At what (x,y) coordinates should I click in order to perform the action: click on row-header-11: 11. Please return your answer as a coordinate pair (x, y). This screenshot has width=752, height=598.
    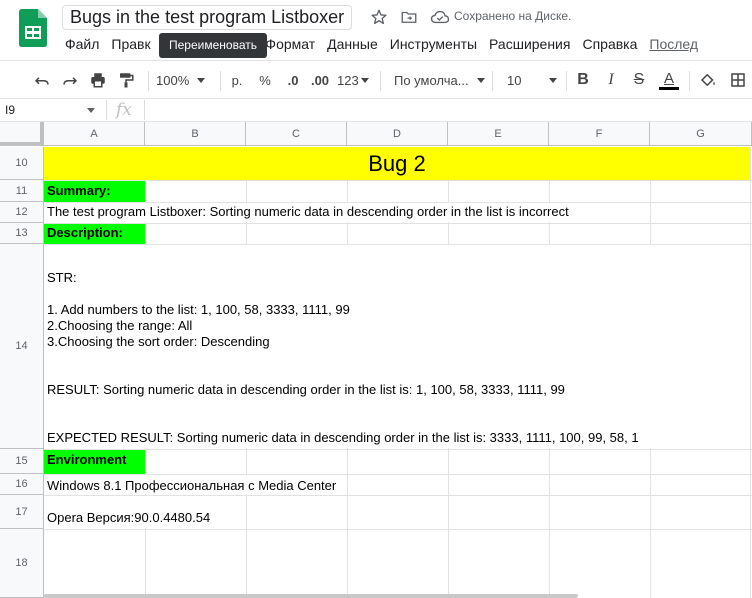
    Looking at the image, I should click on (22, 191).